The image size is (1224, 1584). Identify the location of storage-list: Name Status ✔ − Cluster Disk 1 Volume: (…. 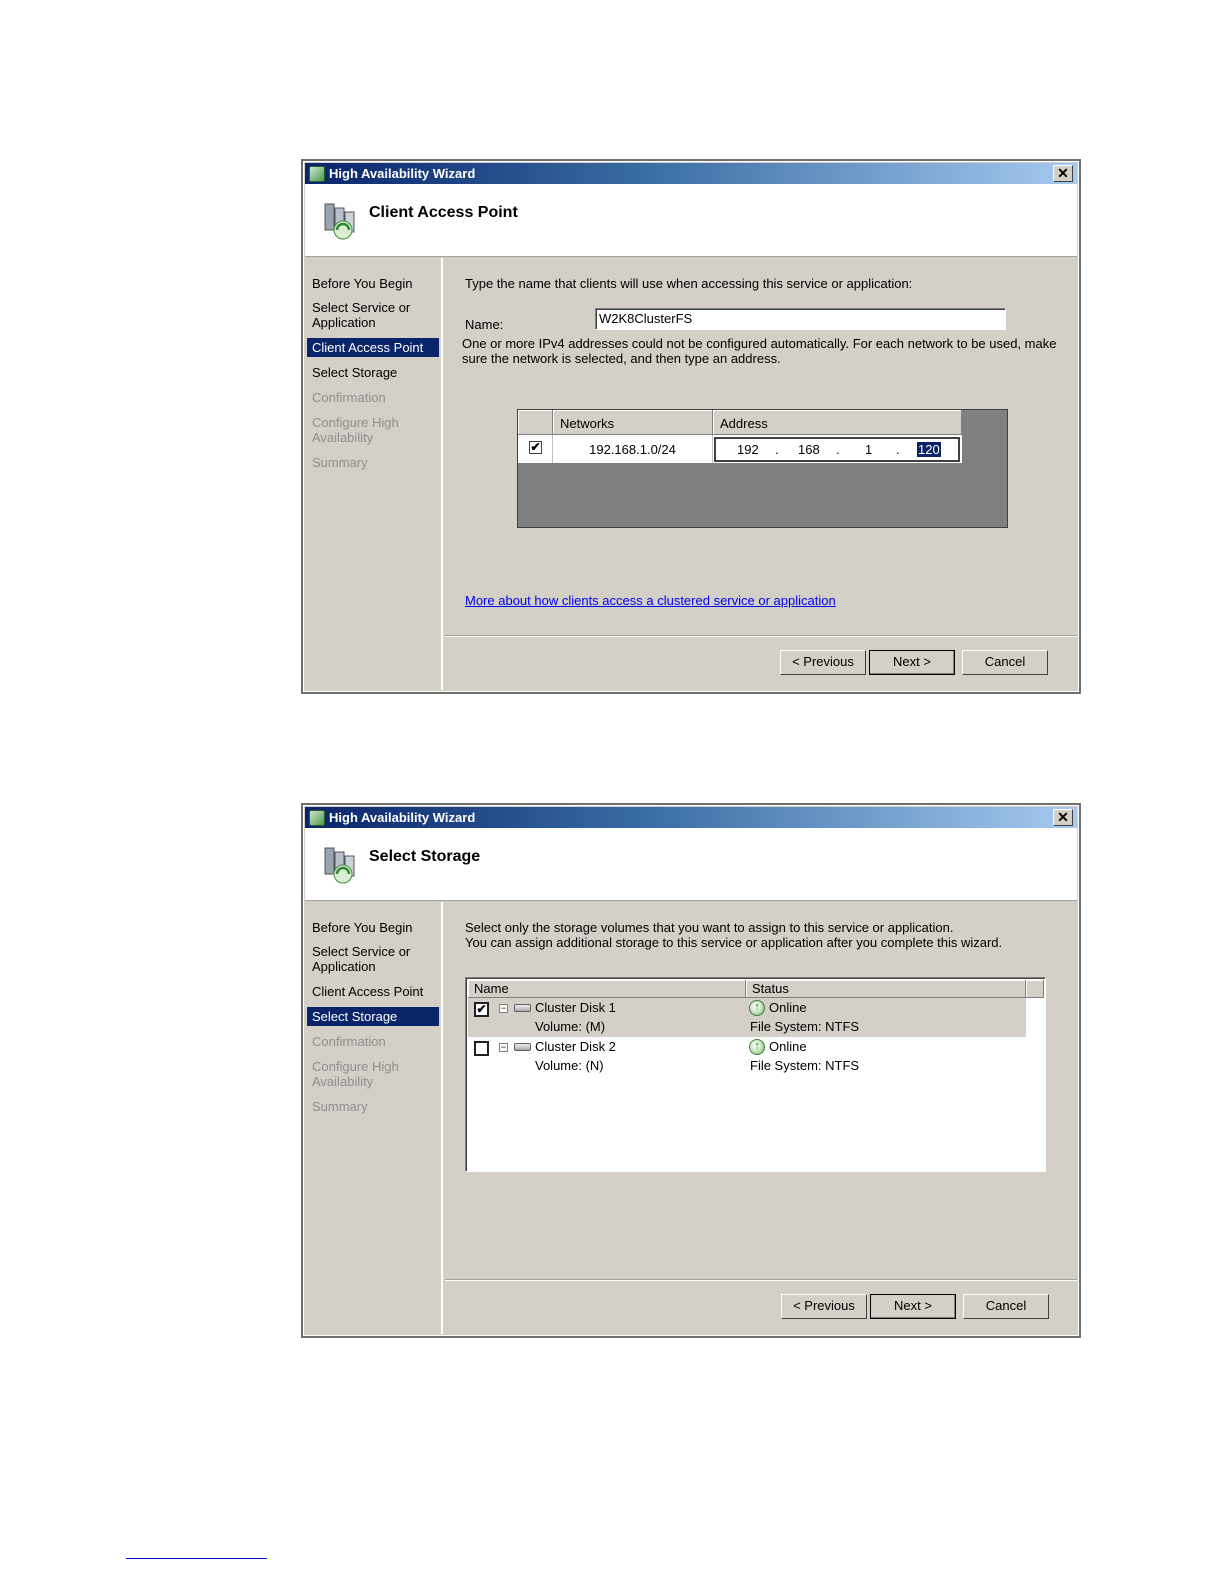
(755, 1074).